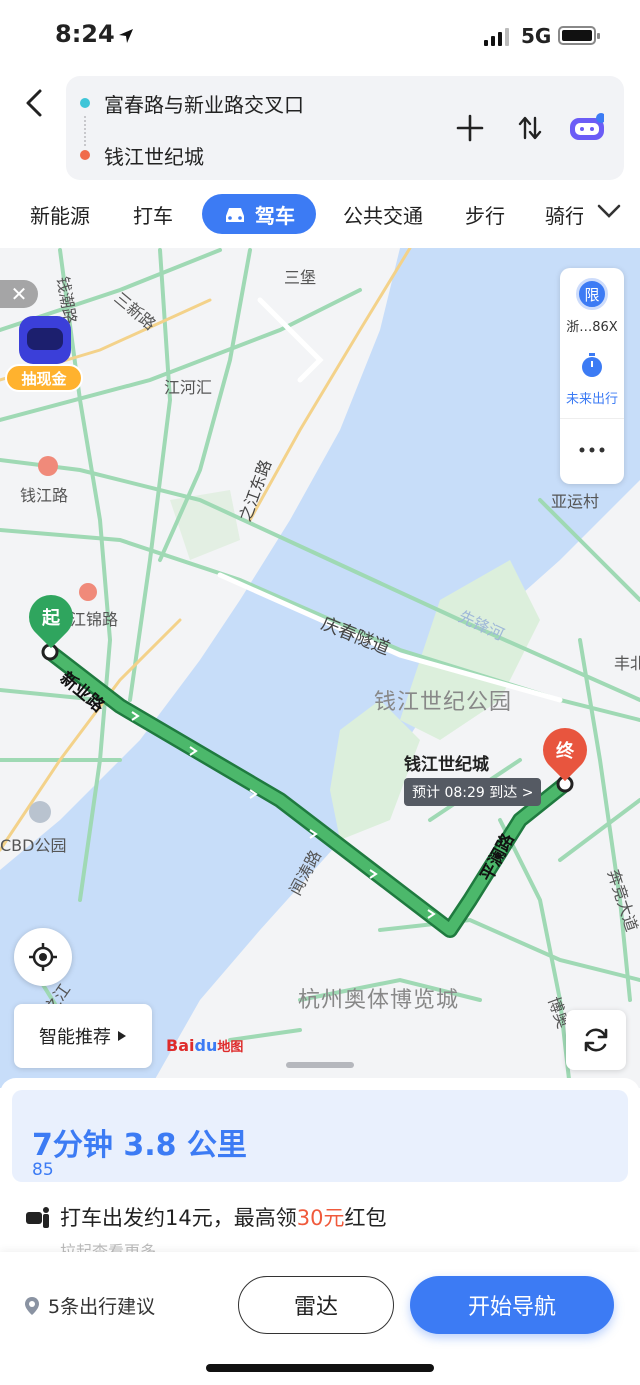 This screenshot has height=1385, width=640. Describe the element at coordinates (275, 215) in the screenshot. I see `tab-drive-label: 驾车` at that location.